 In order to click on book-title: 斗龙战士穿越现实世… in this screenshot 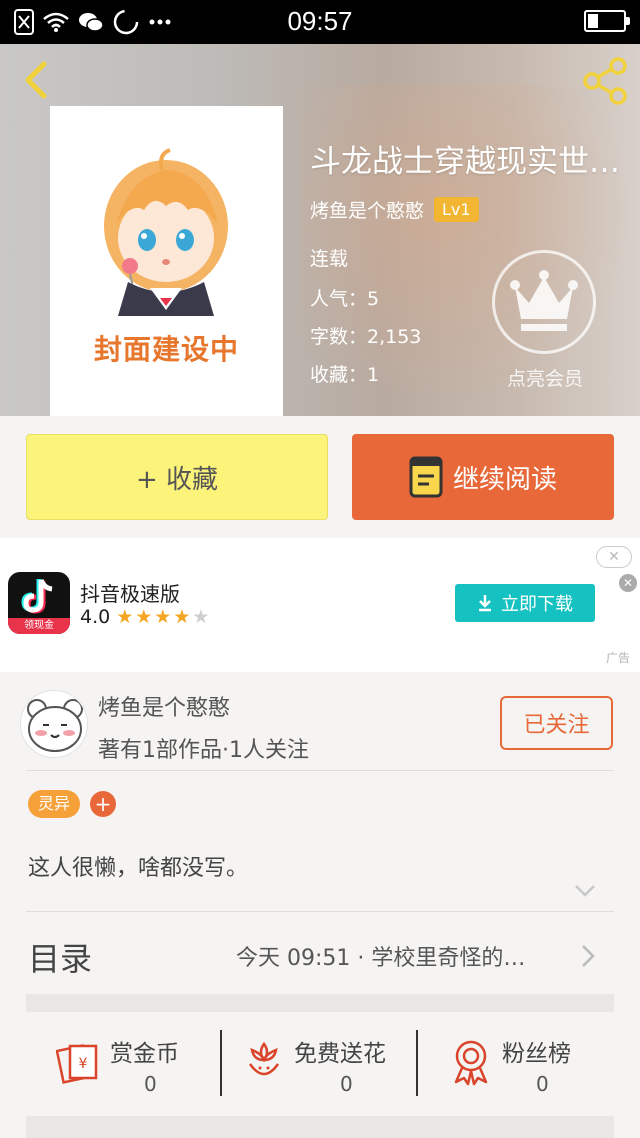, I will do `click(465, 162)`.